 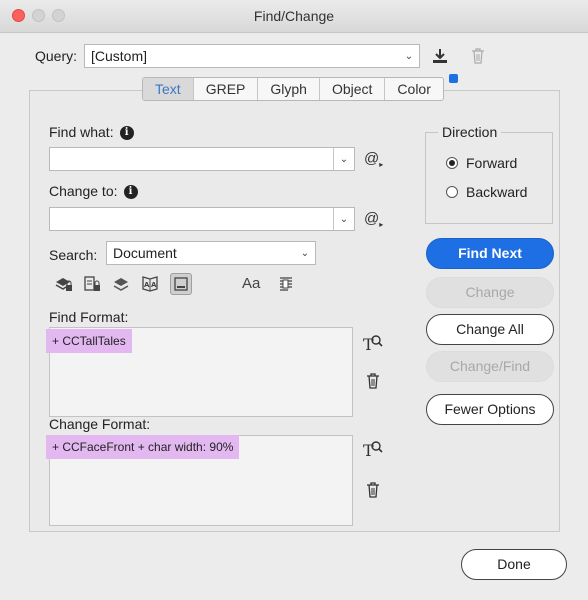 What do you see at coordinates (225, 89) in the screenshot?
I see `tab-grep: GREP` at bounding box center [225, 89].